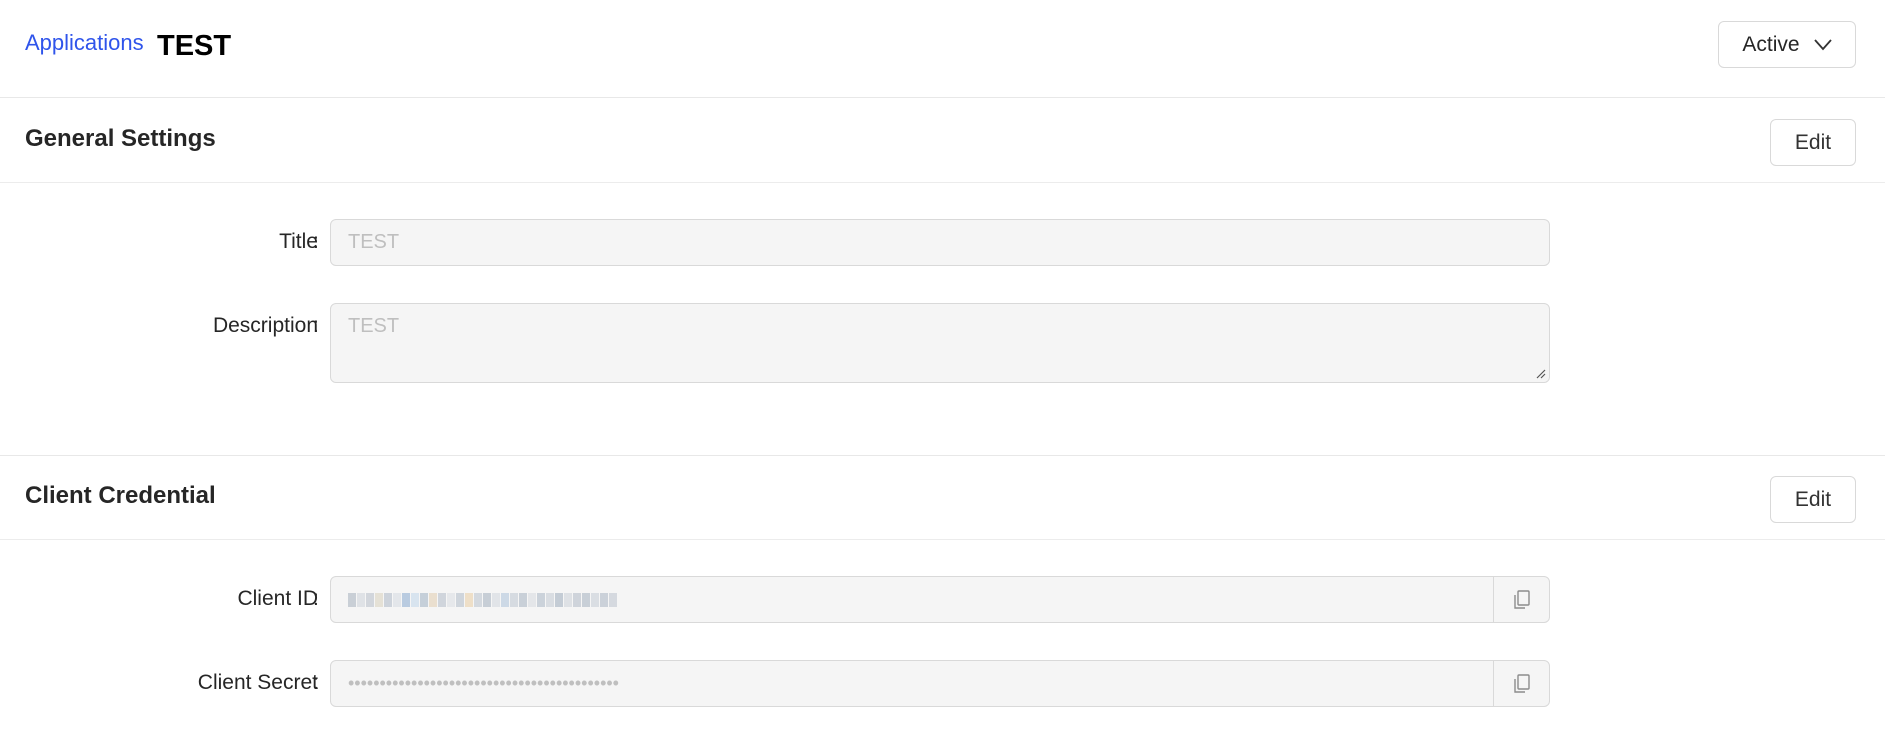 The width and height of the screenshot is (1885, 749). Describe the element at coordinates (942, 141) in the screenshot. I see `general-settings-header: General Settings Edit` at that location.